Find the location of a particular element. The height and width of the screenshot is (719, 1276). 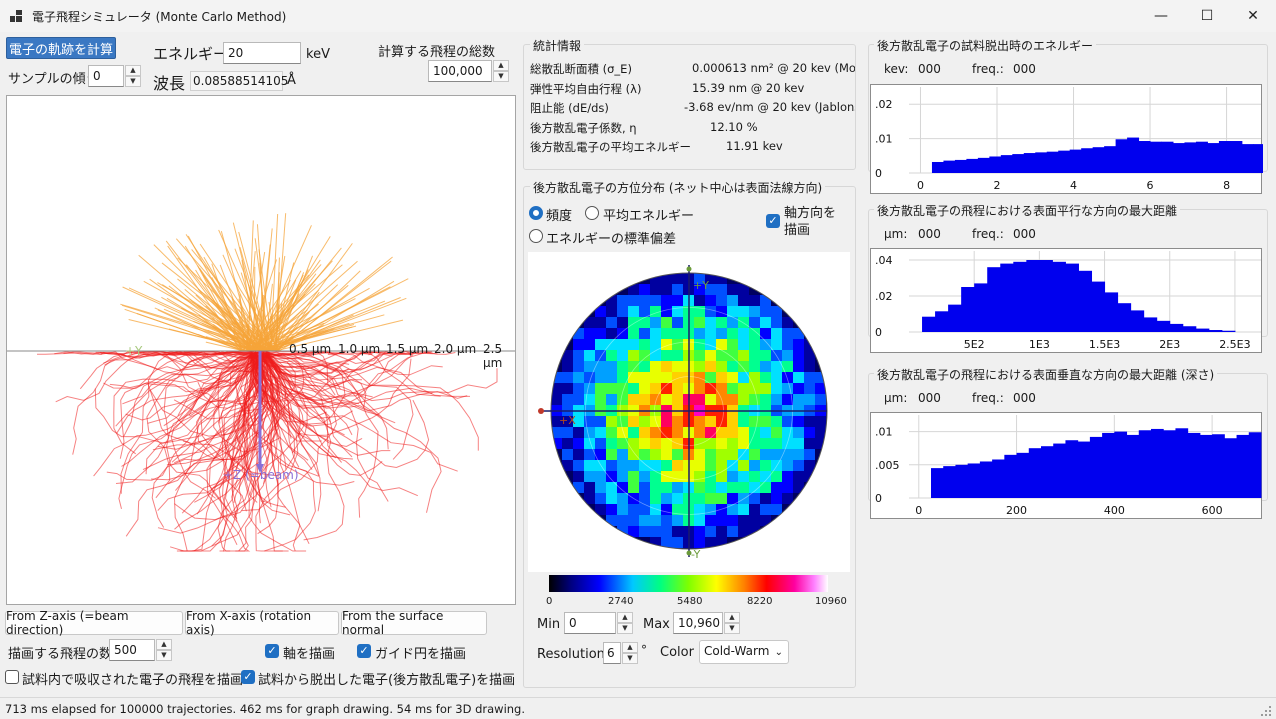

max-stepper: ▲ ▼ is located at coordinates (732, 623).